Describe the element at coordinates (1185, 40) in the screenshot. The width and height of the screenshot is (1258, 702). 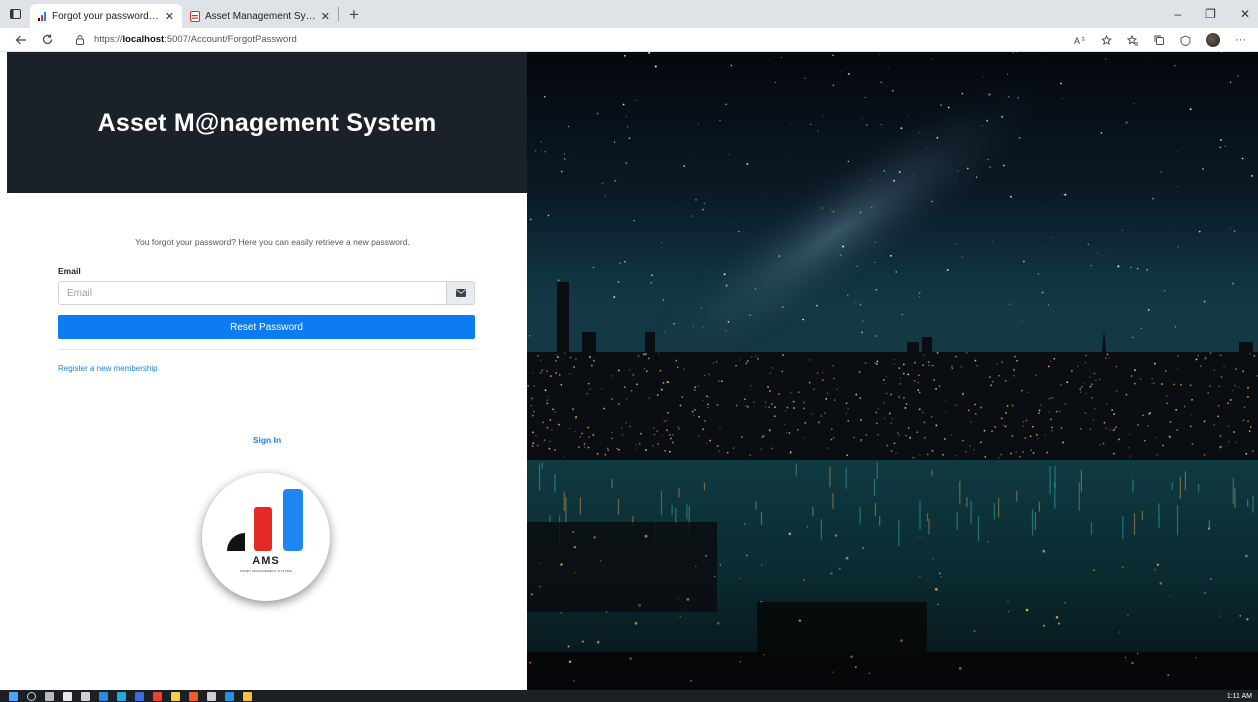
I see `browser-essentials-icon` at that location.